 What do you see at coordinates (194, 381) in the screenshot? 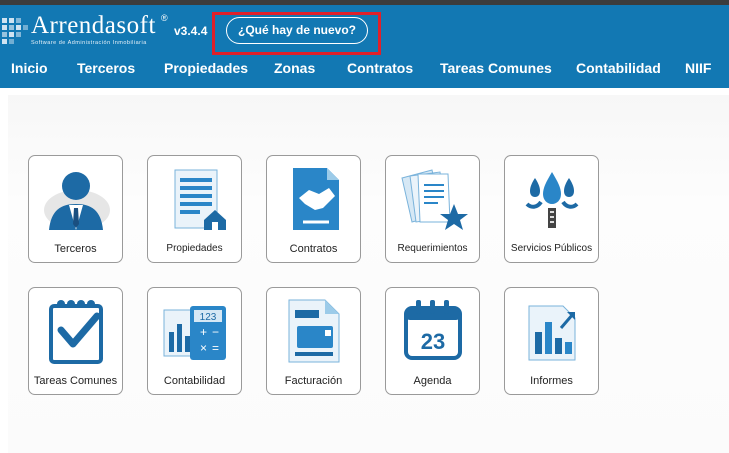
I see `tile-label: Contabilidad` at bounding box center [194, 381].